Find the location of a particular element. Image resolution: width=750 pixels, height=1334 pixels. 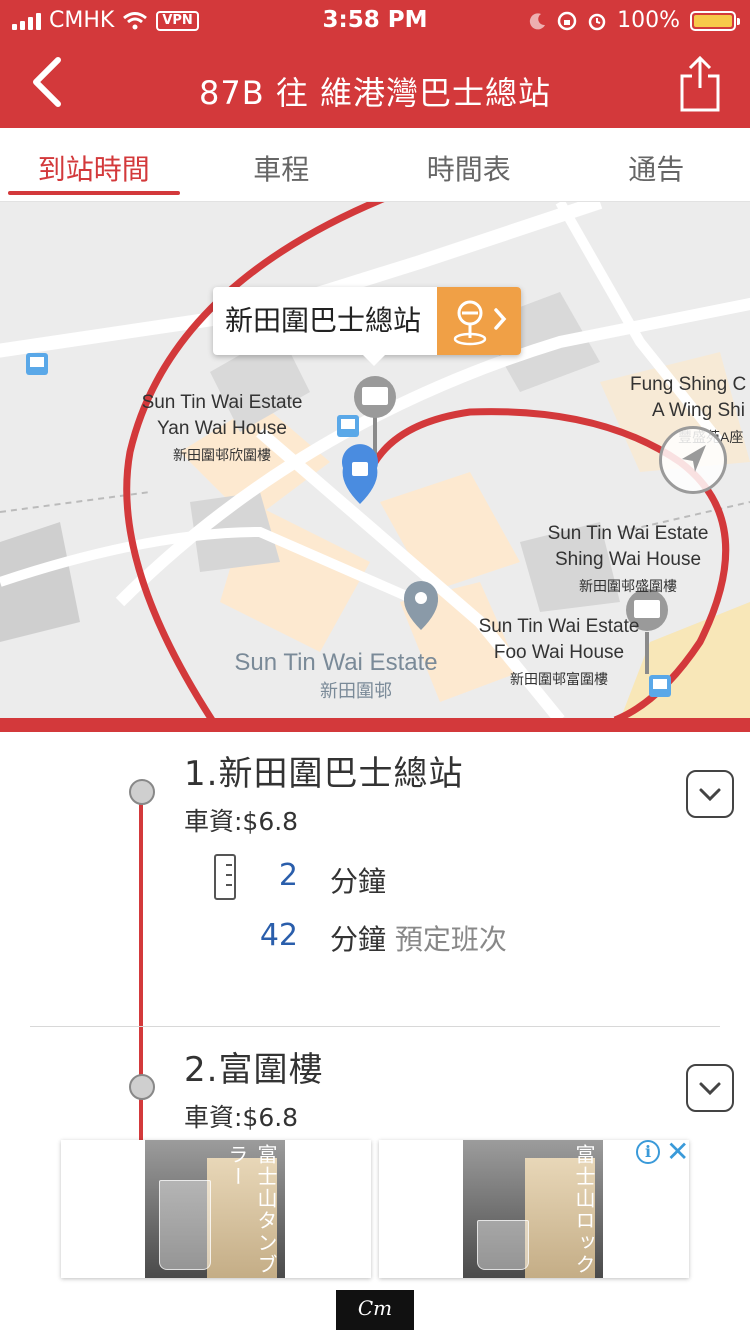

map-label-estate: Sun Tin Wai Estate 新田圍邨 is located at coordinates (336, 675).